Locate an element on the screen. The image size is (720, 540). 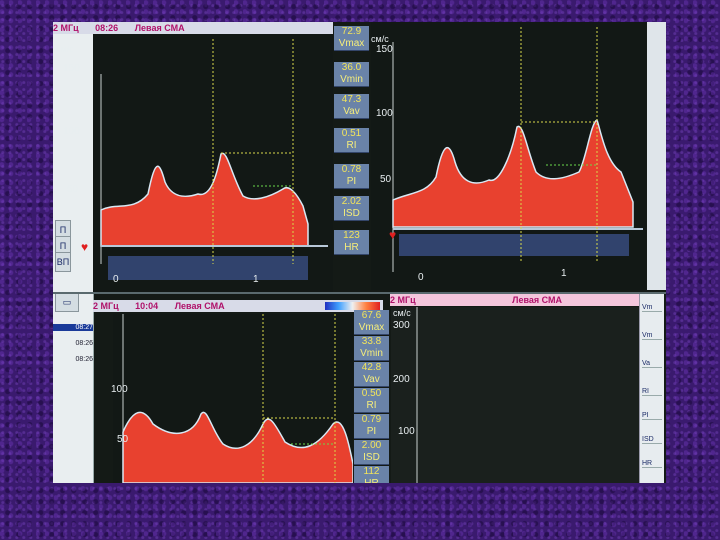
panel-bottom-right-header: 2 МГц Левая СМА is located at coordinates (515, 300).